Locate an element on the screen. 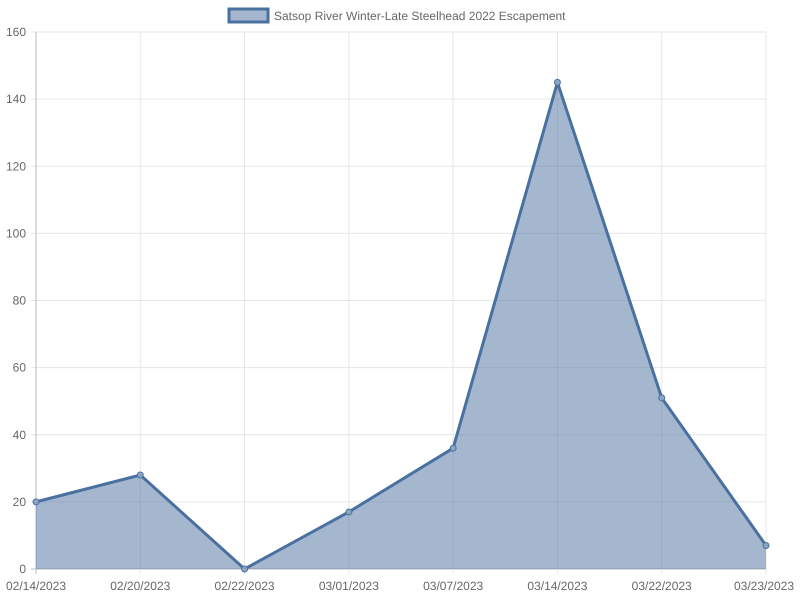 The width and height of the screenshot is (800, 600). x-tick-label: 03/22/2023 is located at coordinates (662, 586).